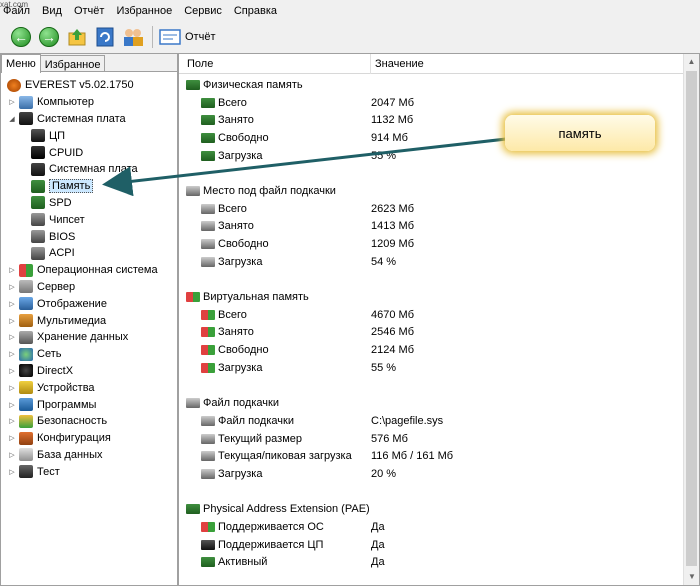 Image resolution: width=700 pixels, height=586 pixels. What do you see at coordinates (89, 102) in the screenshot?
I see `tree-item: ▷ Компьютер` at bounding box center [89, 102].